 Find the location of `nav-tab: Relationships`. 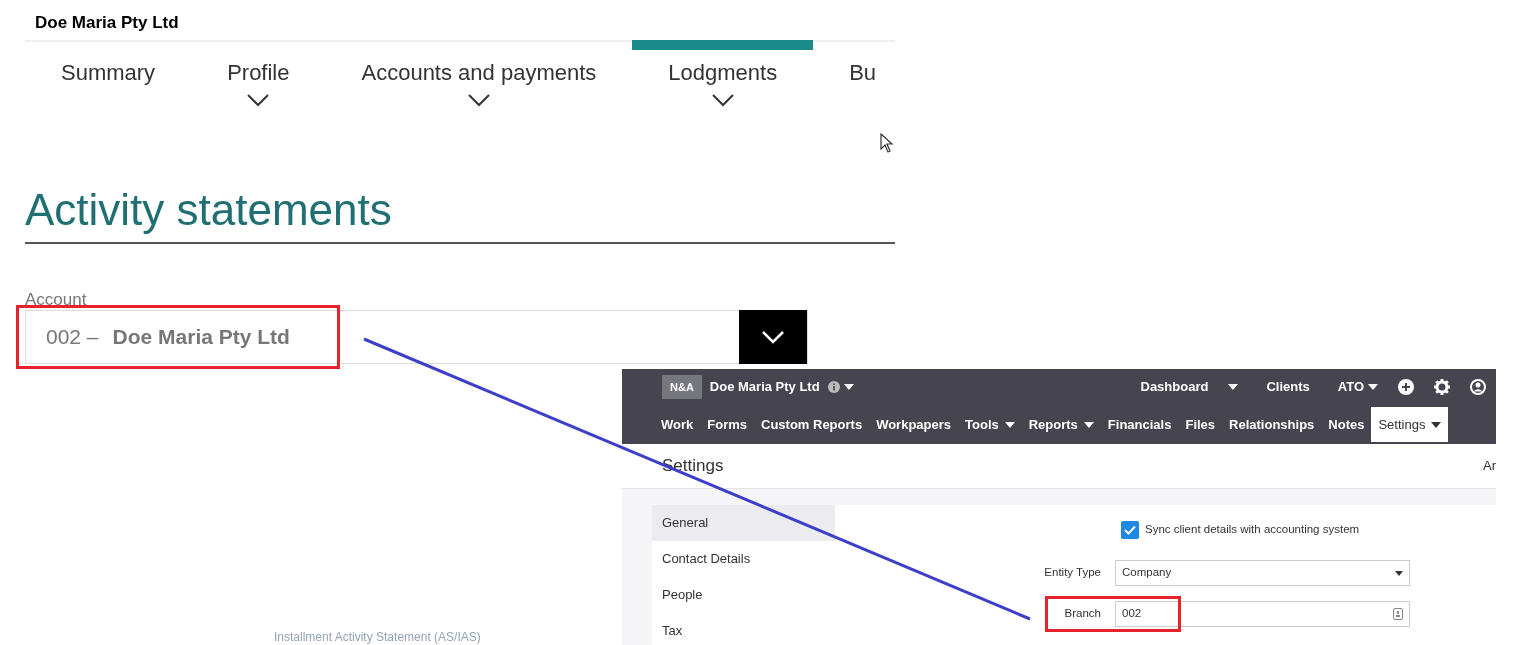

nav-tab: Relationships is located at coordinates (1272, 424).